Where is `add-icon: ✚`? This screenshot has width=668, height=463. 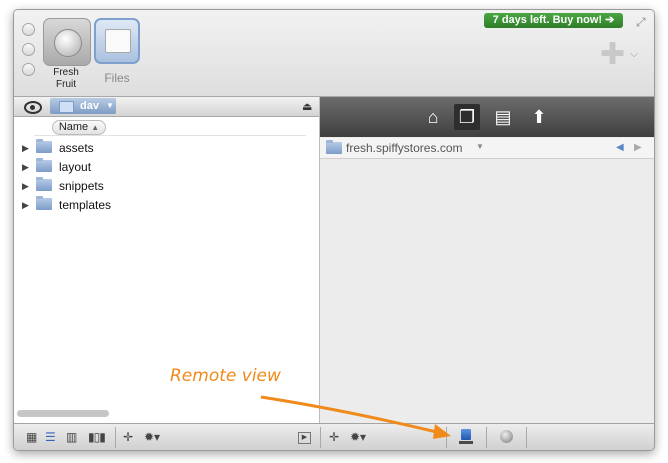 add-icon: ✚ is located at coordinates (612, 55).